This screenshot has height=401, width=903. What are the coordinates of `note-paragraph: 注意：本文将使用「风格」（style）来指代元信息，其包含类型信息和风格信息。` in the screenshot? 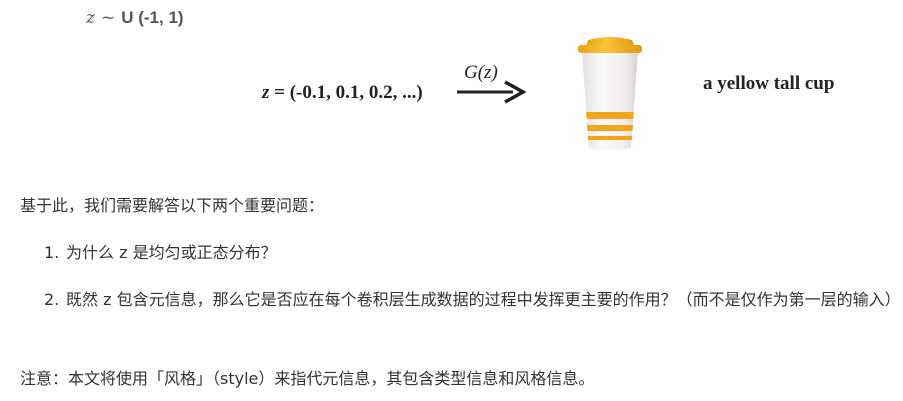 It's located at (307, 378).